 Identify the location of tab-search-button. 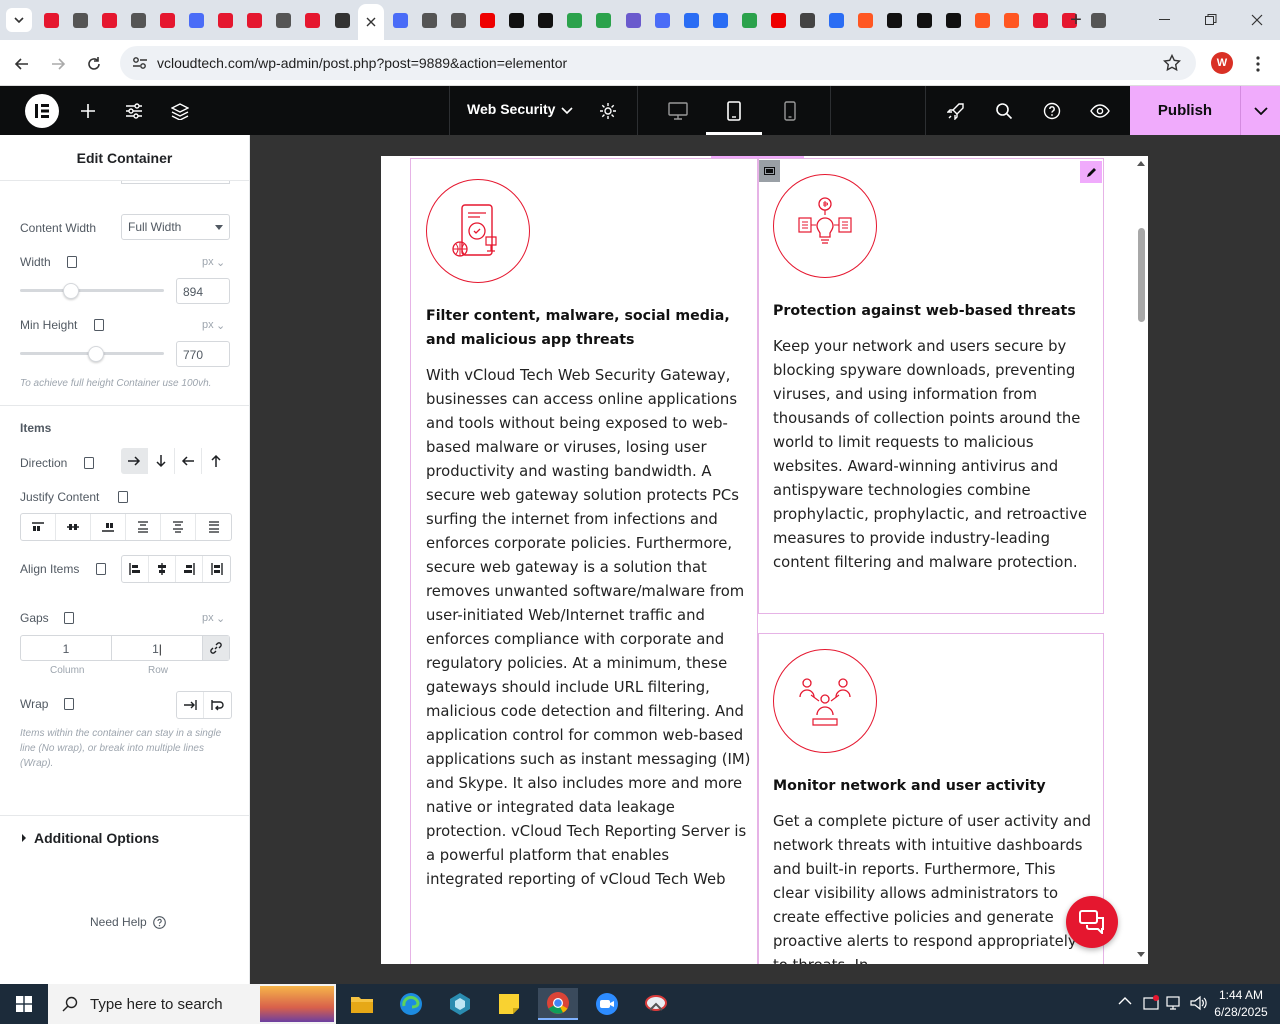
(19, 20).